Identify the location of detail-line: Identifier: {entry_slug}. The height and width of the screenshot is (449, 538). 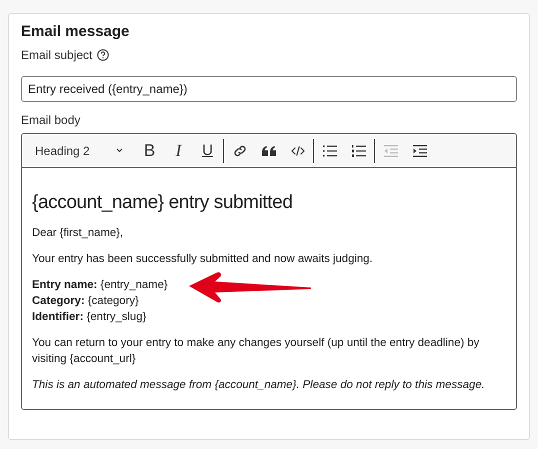
(89, 317).